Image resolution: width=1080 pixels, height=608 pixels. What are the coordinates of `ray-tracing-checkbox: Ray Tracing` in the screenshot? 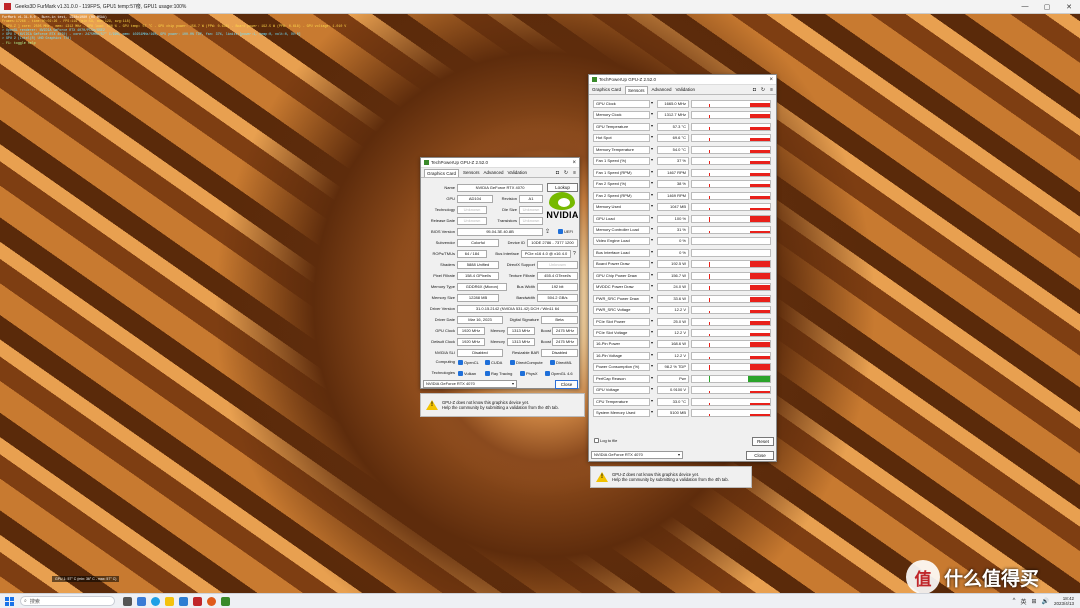 It's located at (498, 373).